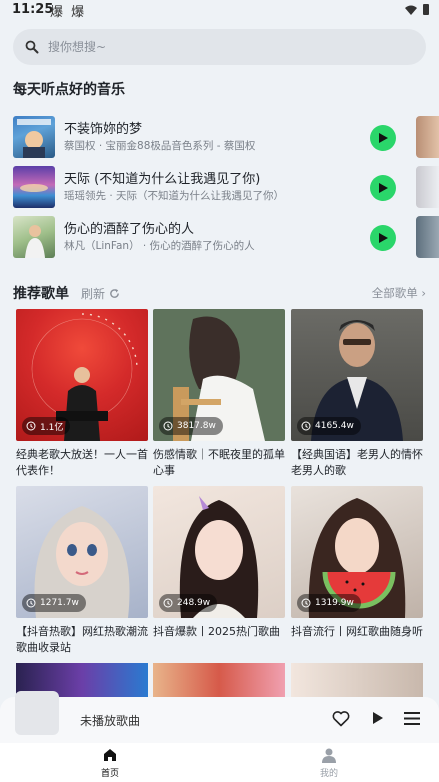 This screenshot has height=782, width=439. I want to click on search-input, so click(218, 47).